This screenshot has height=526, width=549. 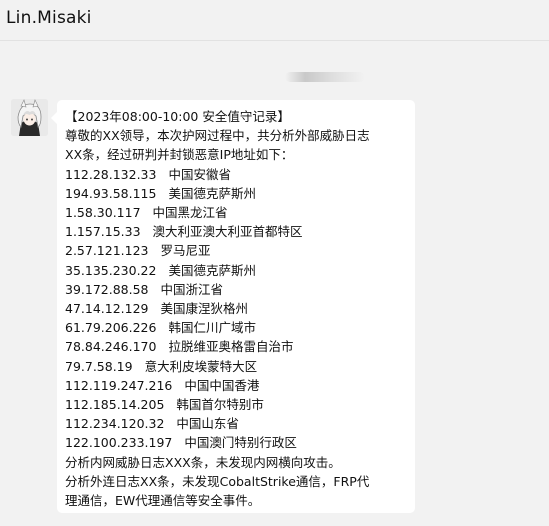 What do you see at coordinates (185, 251) in the screenshot?
I see `ip-location: 罗马尼亚` at bounding box center [185, 251].